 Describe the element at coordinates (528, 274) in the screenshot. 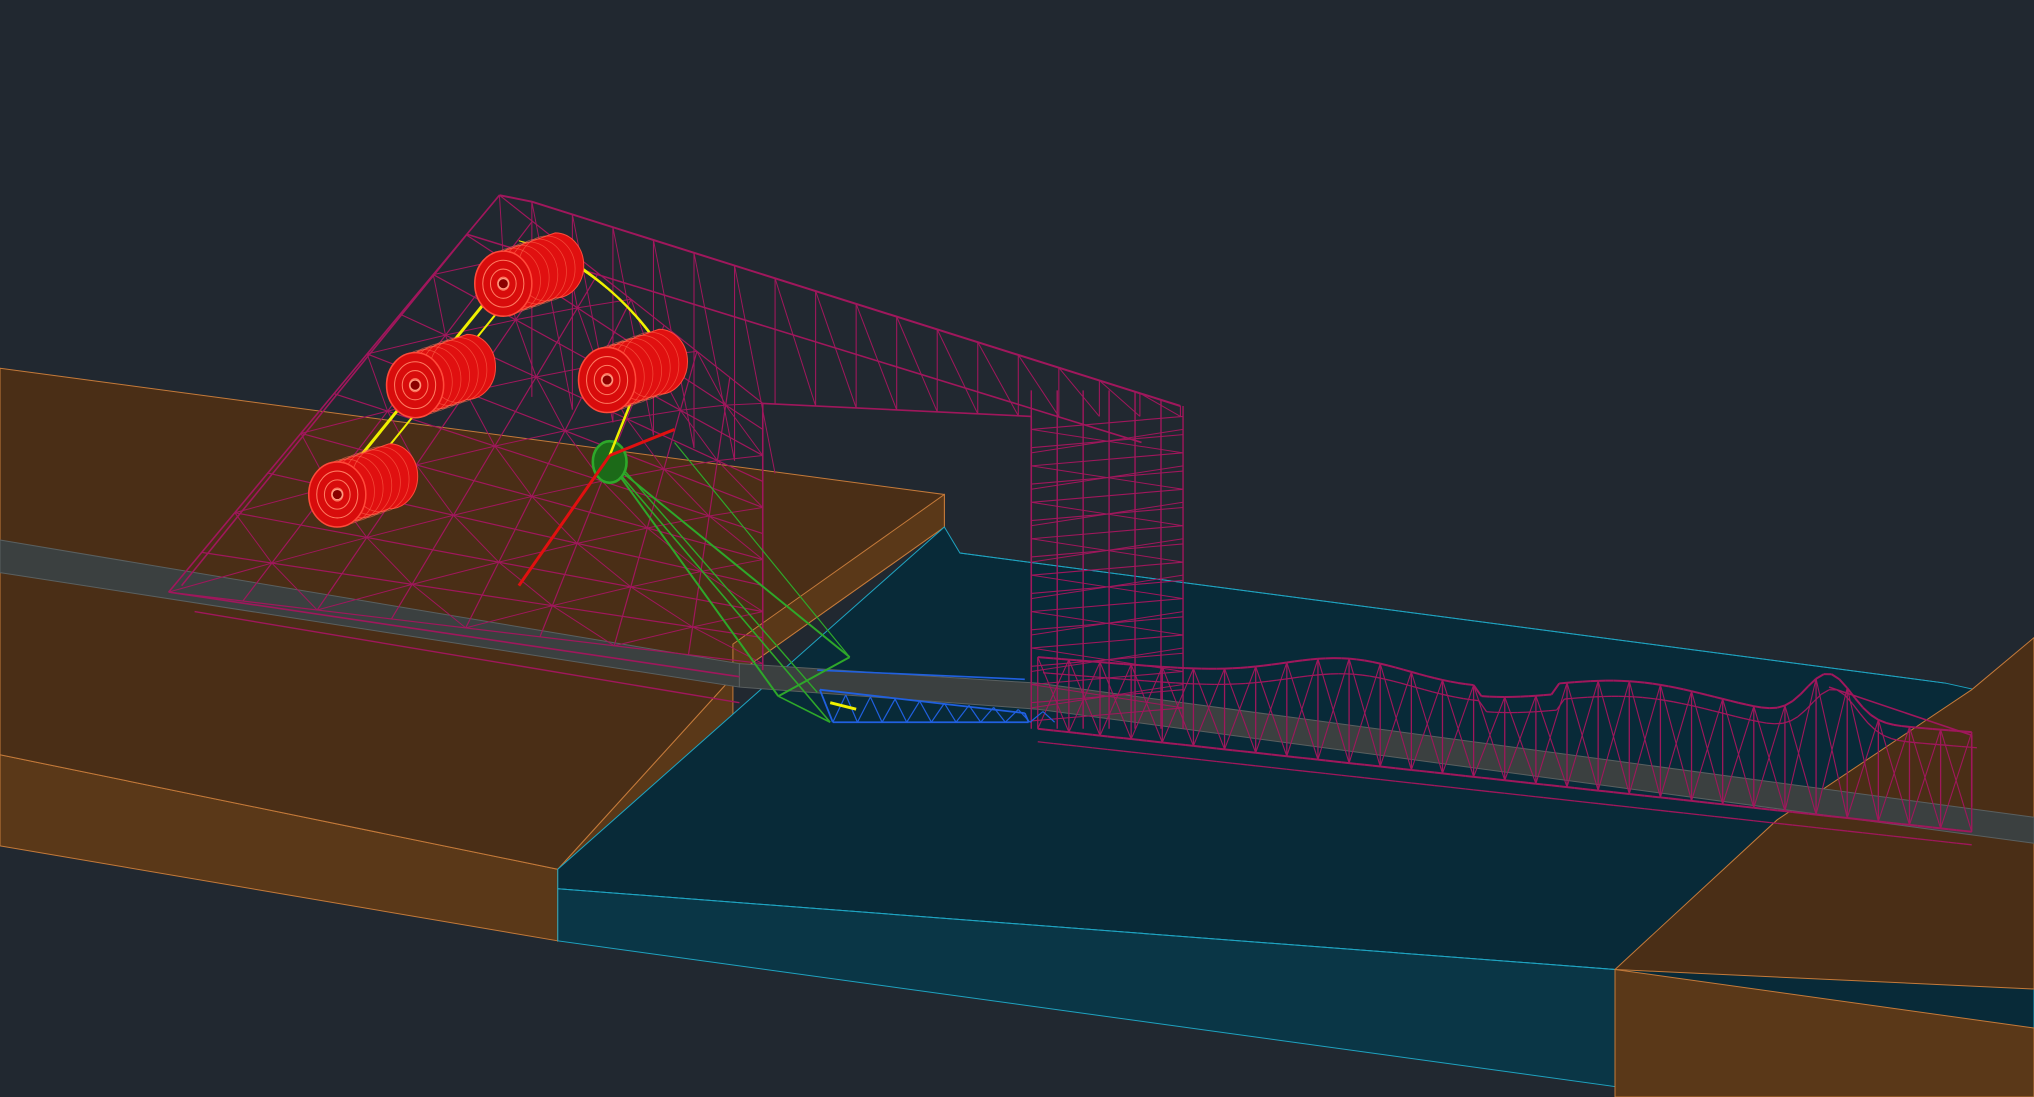

I see `counterweight-drum-3-icon` at that location.